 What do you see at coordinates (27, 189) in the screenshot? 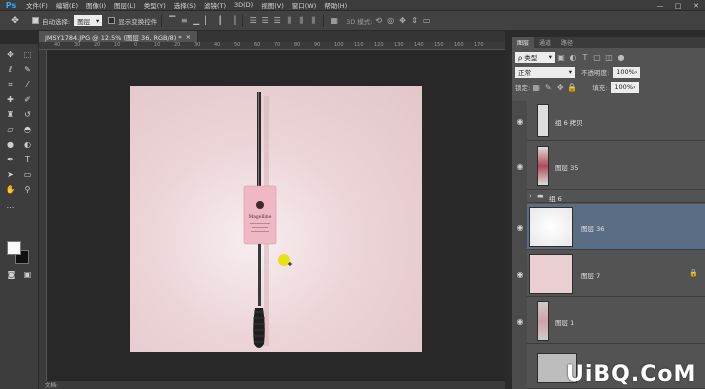
I see `zoom-tool-icon: ⚲` at bounding box center [27, 189].